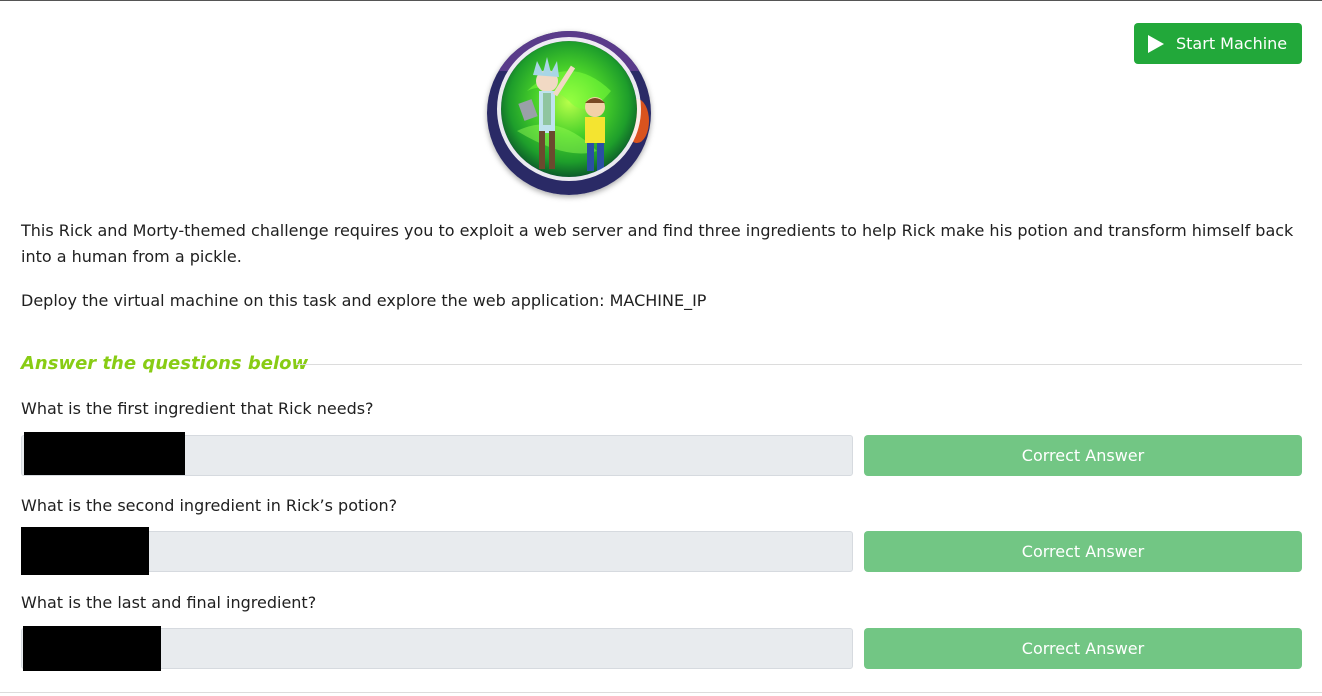  Describe the element at coordinates (1156, 43) in the screenshot. I see `play-icon` at that location.